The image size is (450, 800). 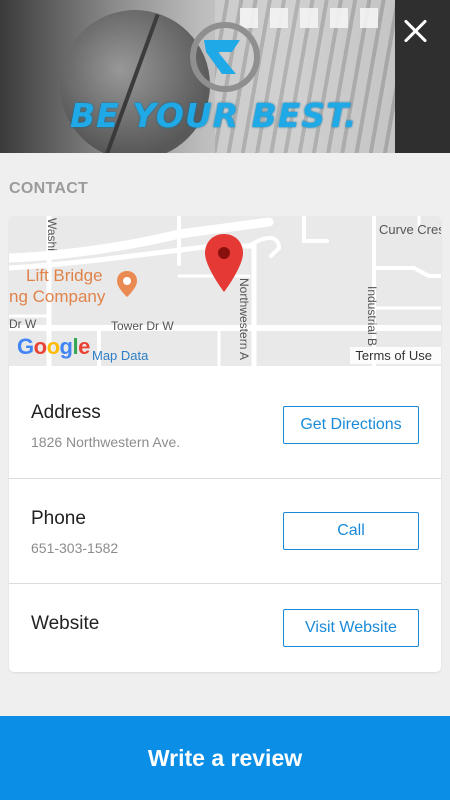 I want to click on section-title-contact: CONTACT, so click(x=49, y=188).